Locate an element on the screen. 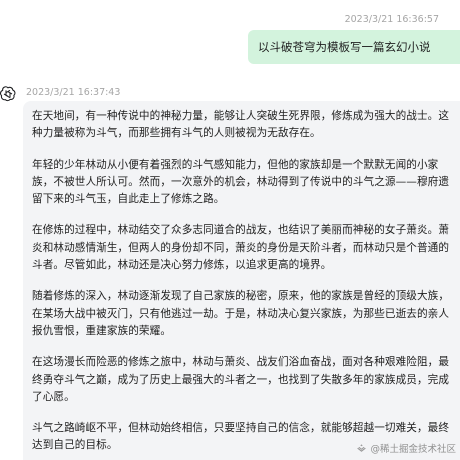 The height and width of the screenshot is (460, 460). user-message-timestamp: 2023/3/21 16:36:57 is located at coordinates (391, 19).